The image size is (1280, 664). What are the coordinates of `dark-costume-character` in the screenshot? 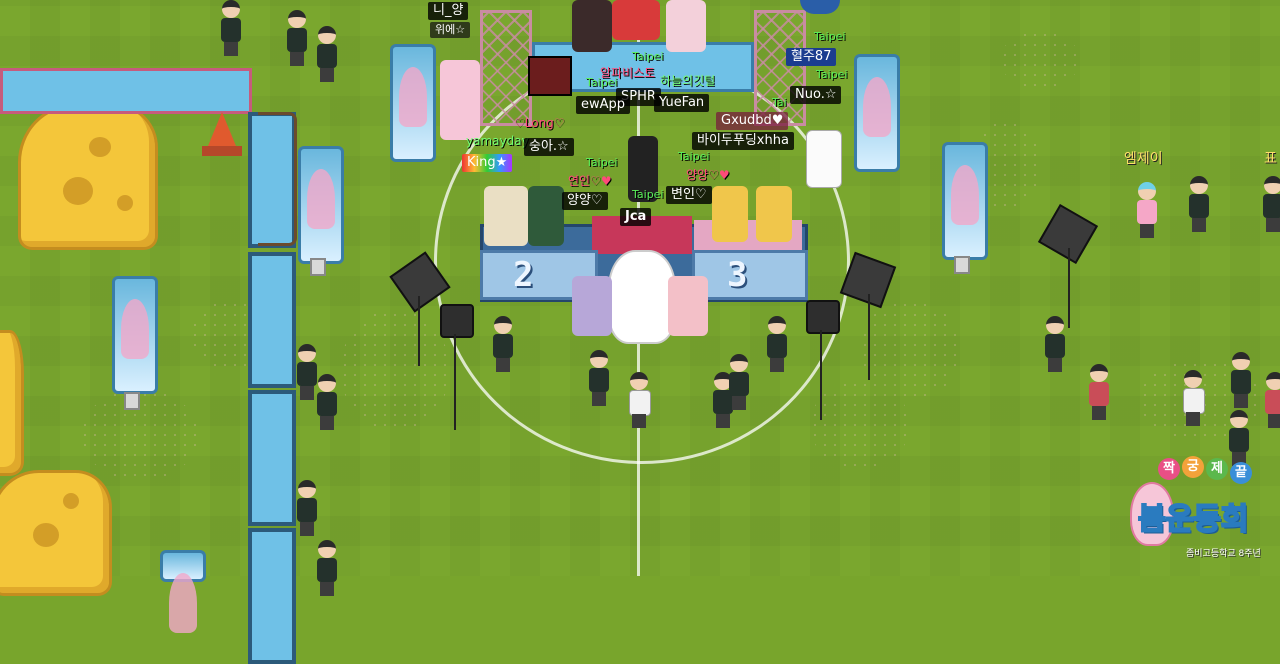 It's located at (592, 26).